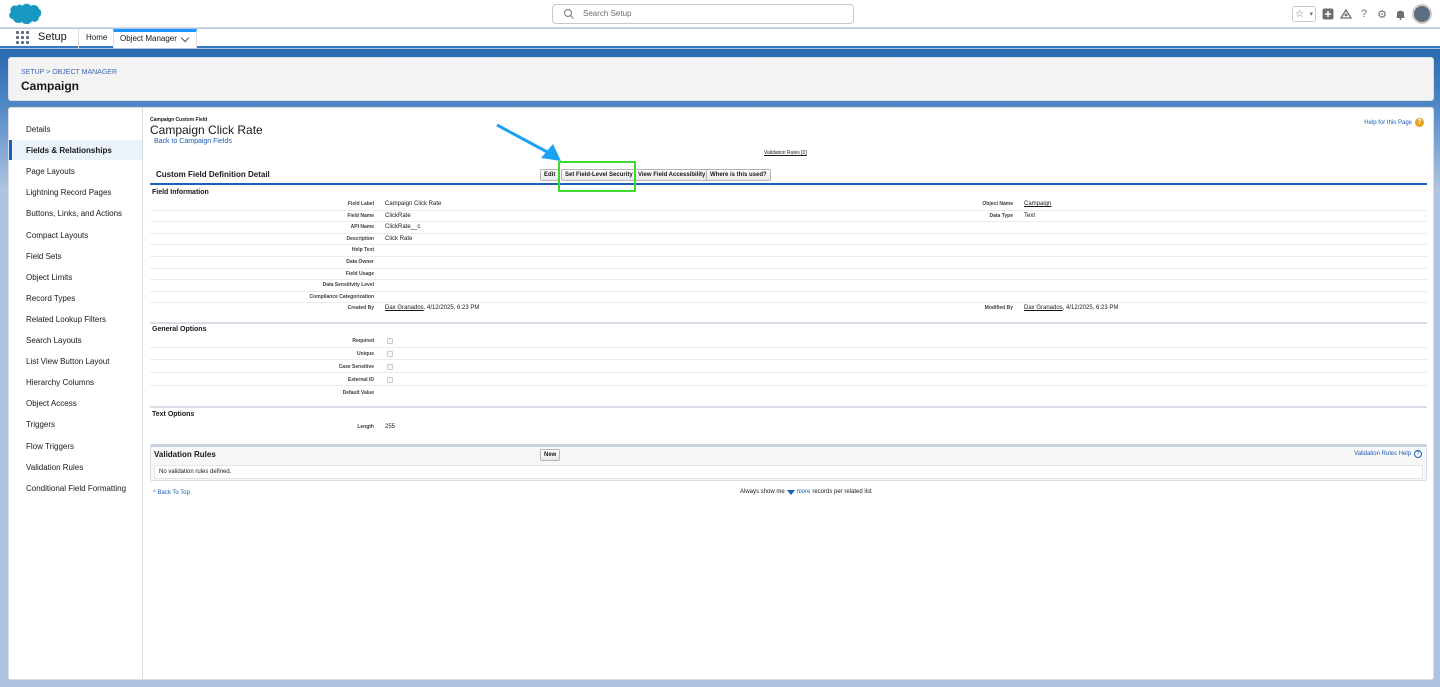  I want to click on sidebar-item-conditional-field-formatting: Conditional Field Formatting, so click(75, 488).